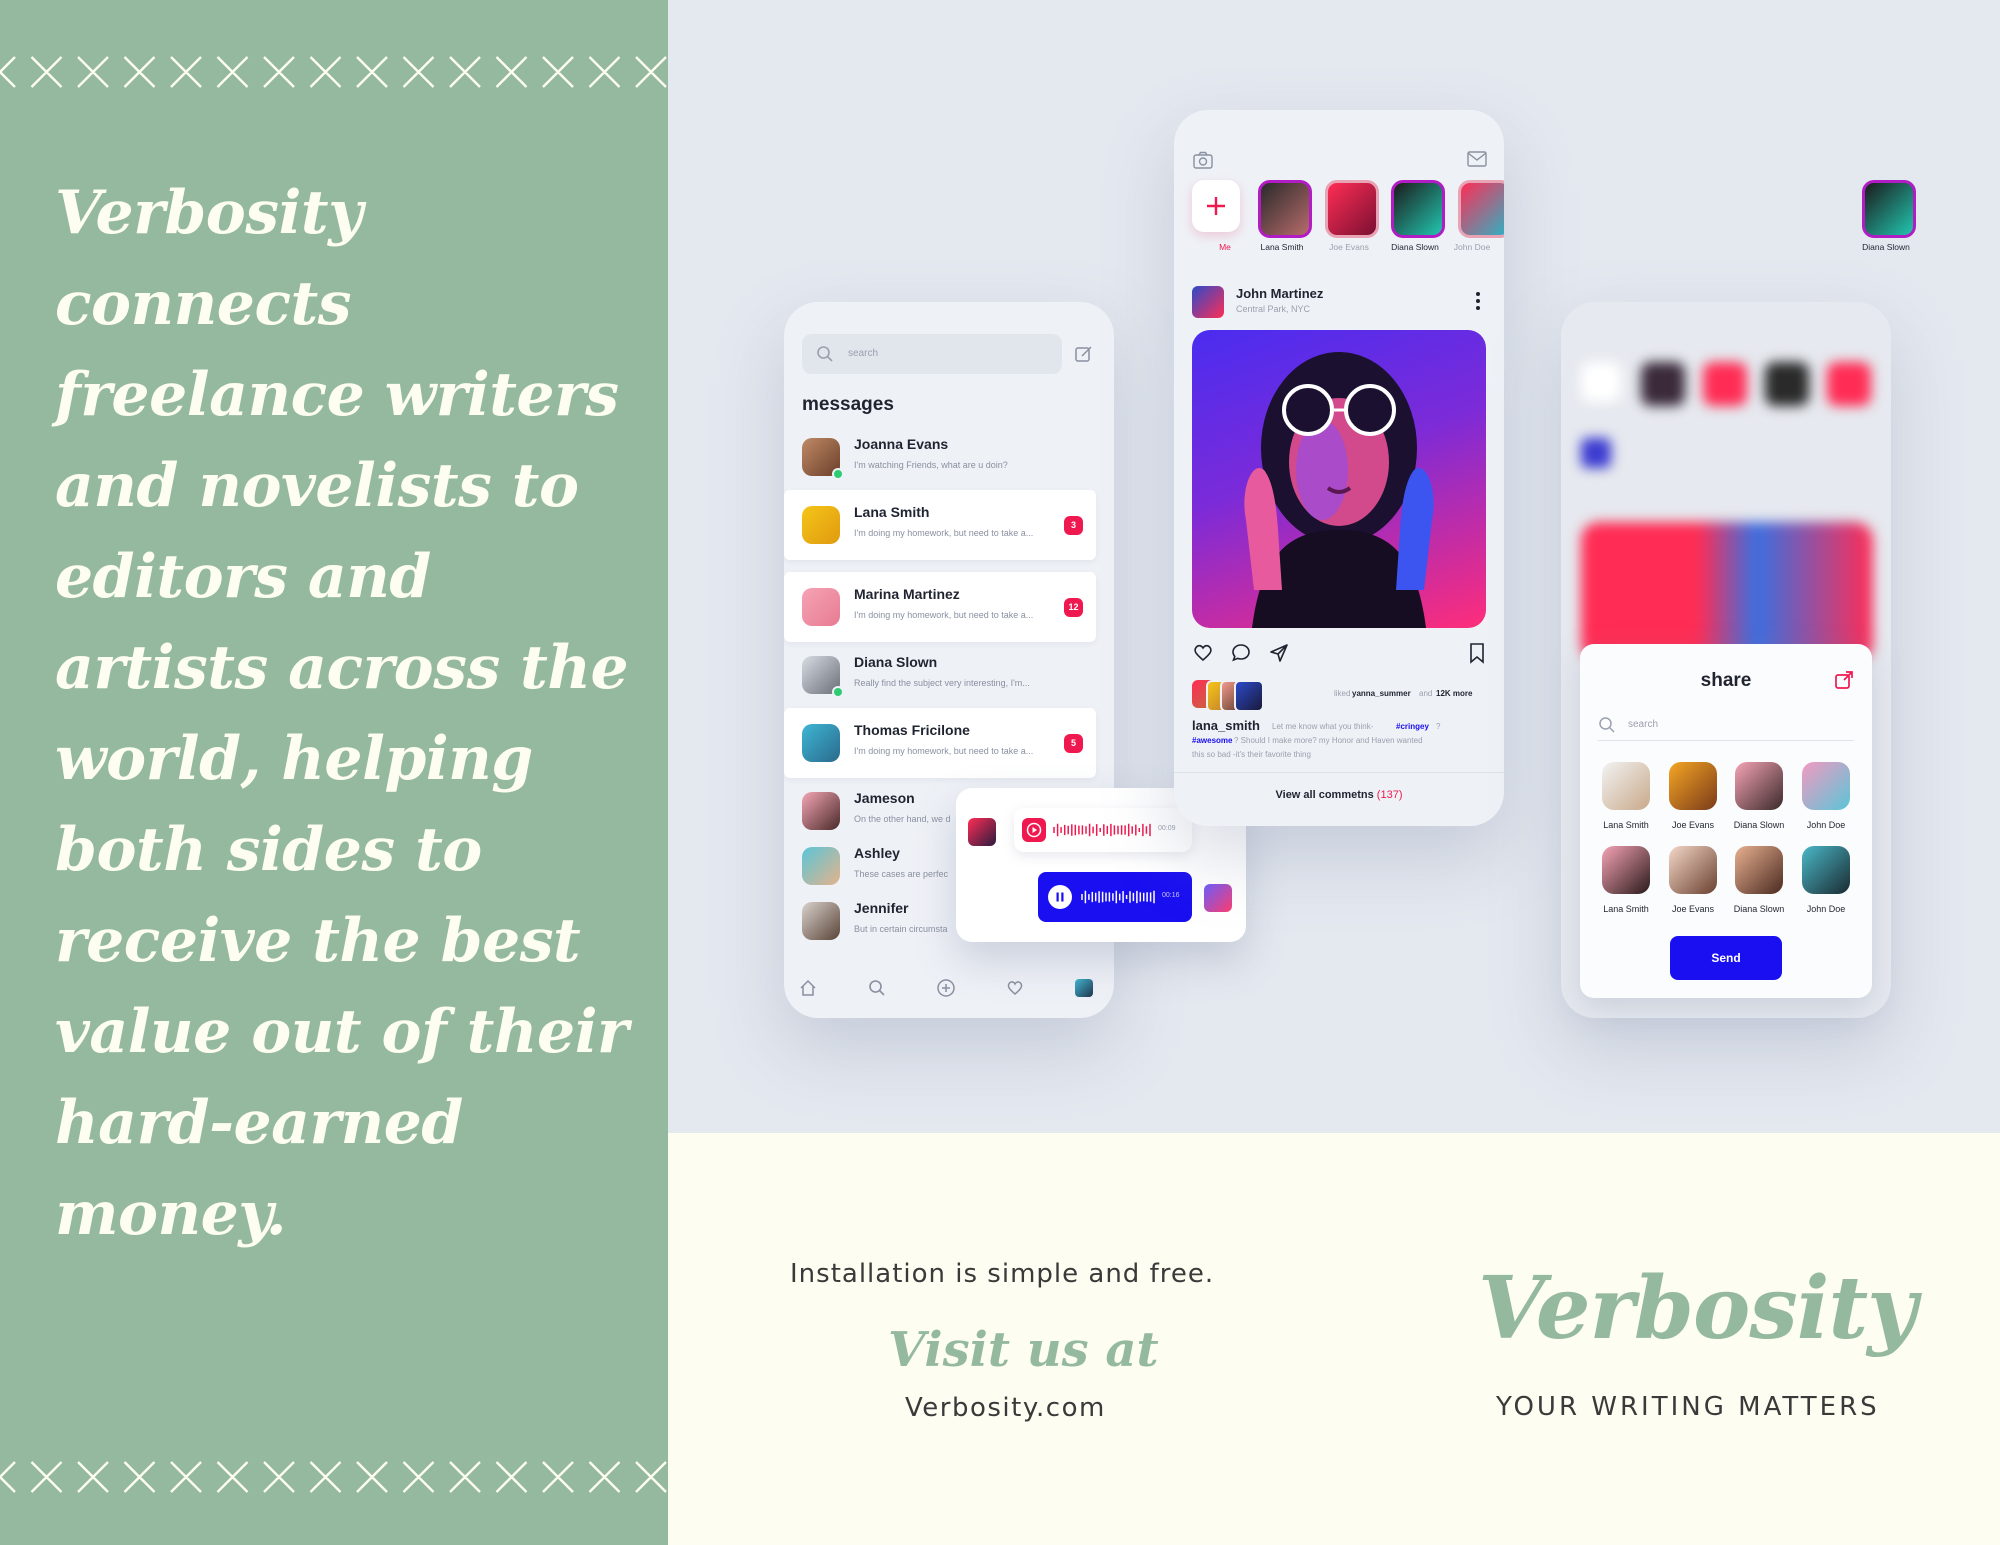 This screenshot has height=1545, width=2000. I want to click on heart-icon, so click(1015, 988).